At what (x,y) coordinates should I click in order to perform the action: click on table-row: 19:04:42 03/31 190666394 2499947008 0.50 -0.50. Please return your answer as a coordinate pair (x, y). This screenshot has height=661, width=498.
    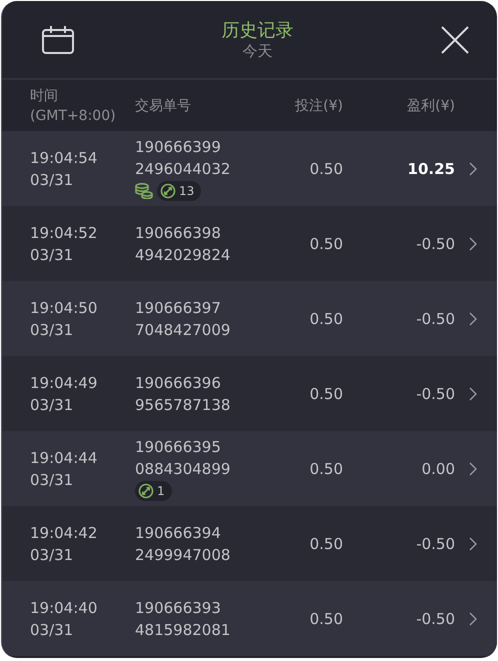
    Looking at the image, I should click on (249, 543).